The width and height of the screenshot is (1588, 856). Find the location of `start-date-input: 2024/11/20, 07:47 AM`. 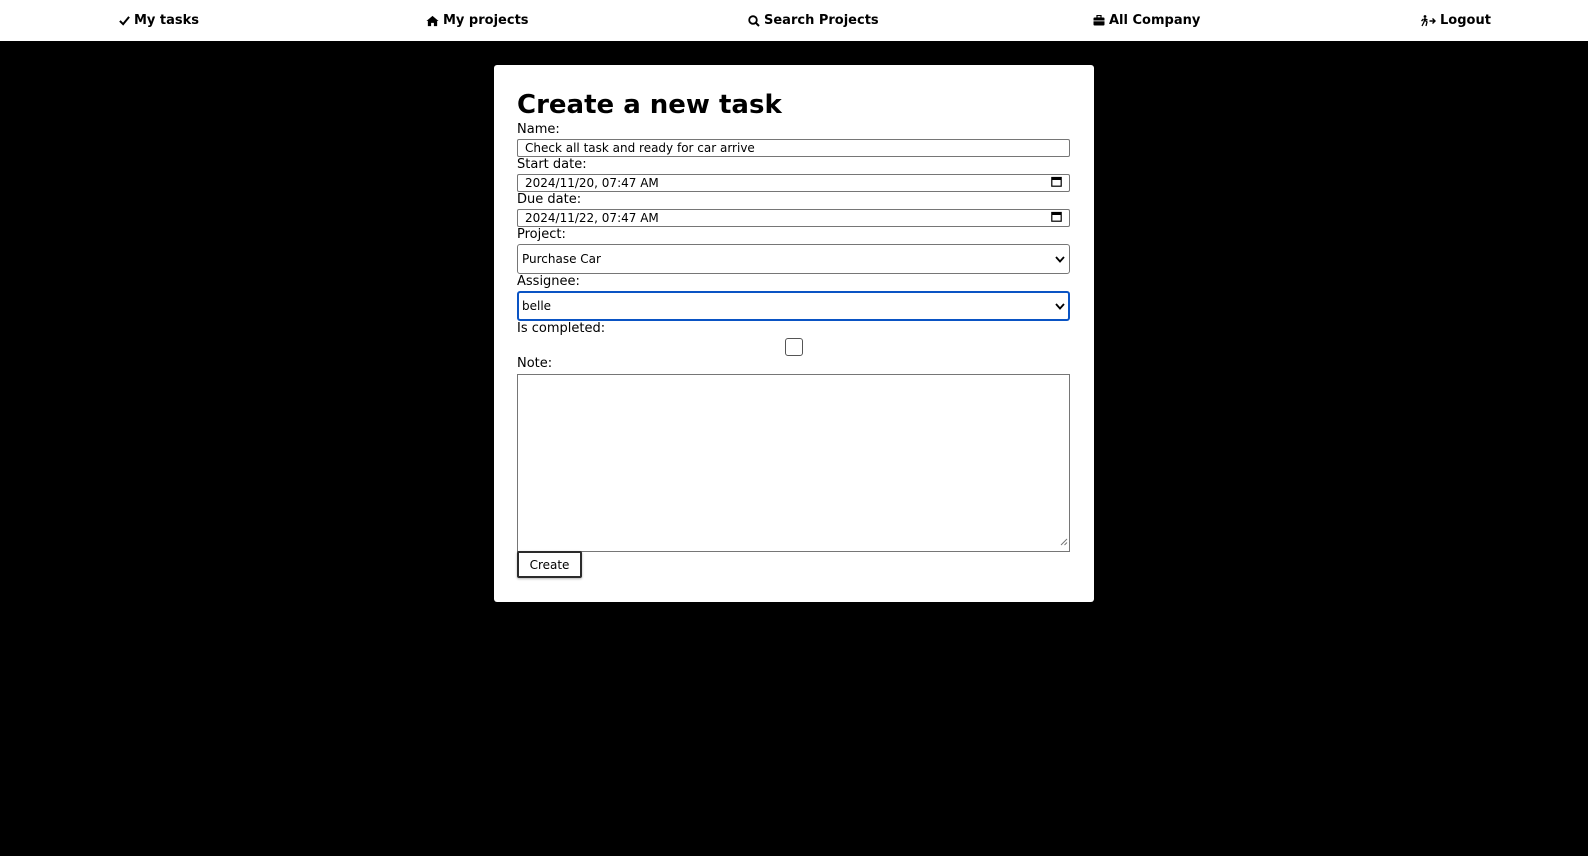

start-date-input: 2024/11/20, 07:47 AM is located at coordinates (793, 183).